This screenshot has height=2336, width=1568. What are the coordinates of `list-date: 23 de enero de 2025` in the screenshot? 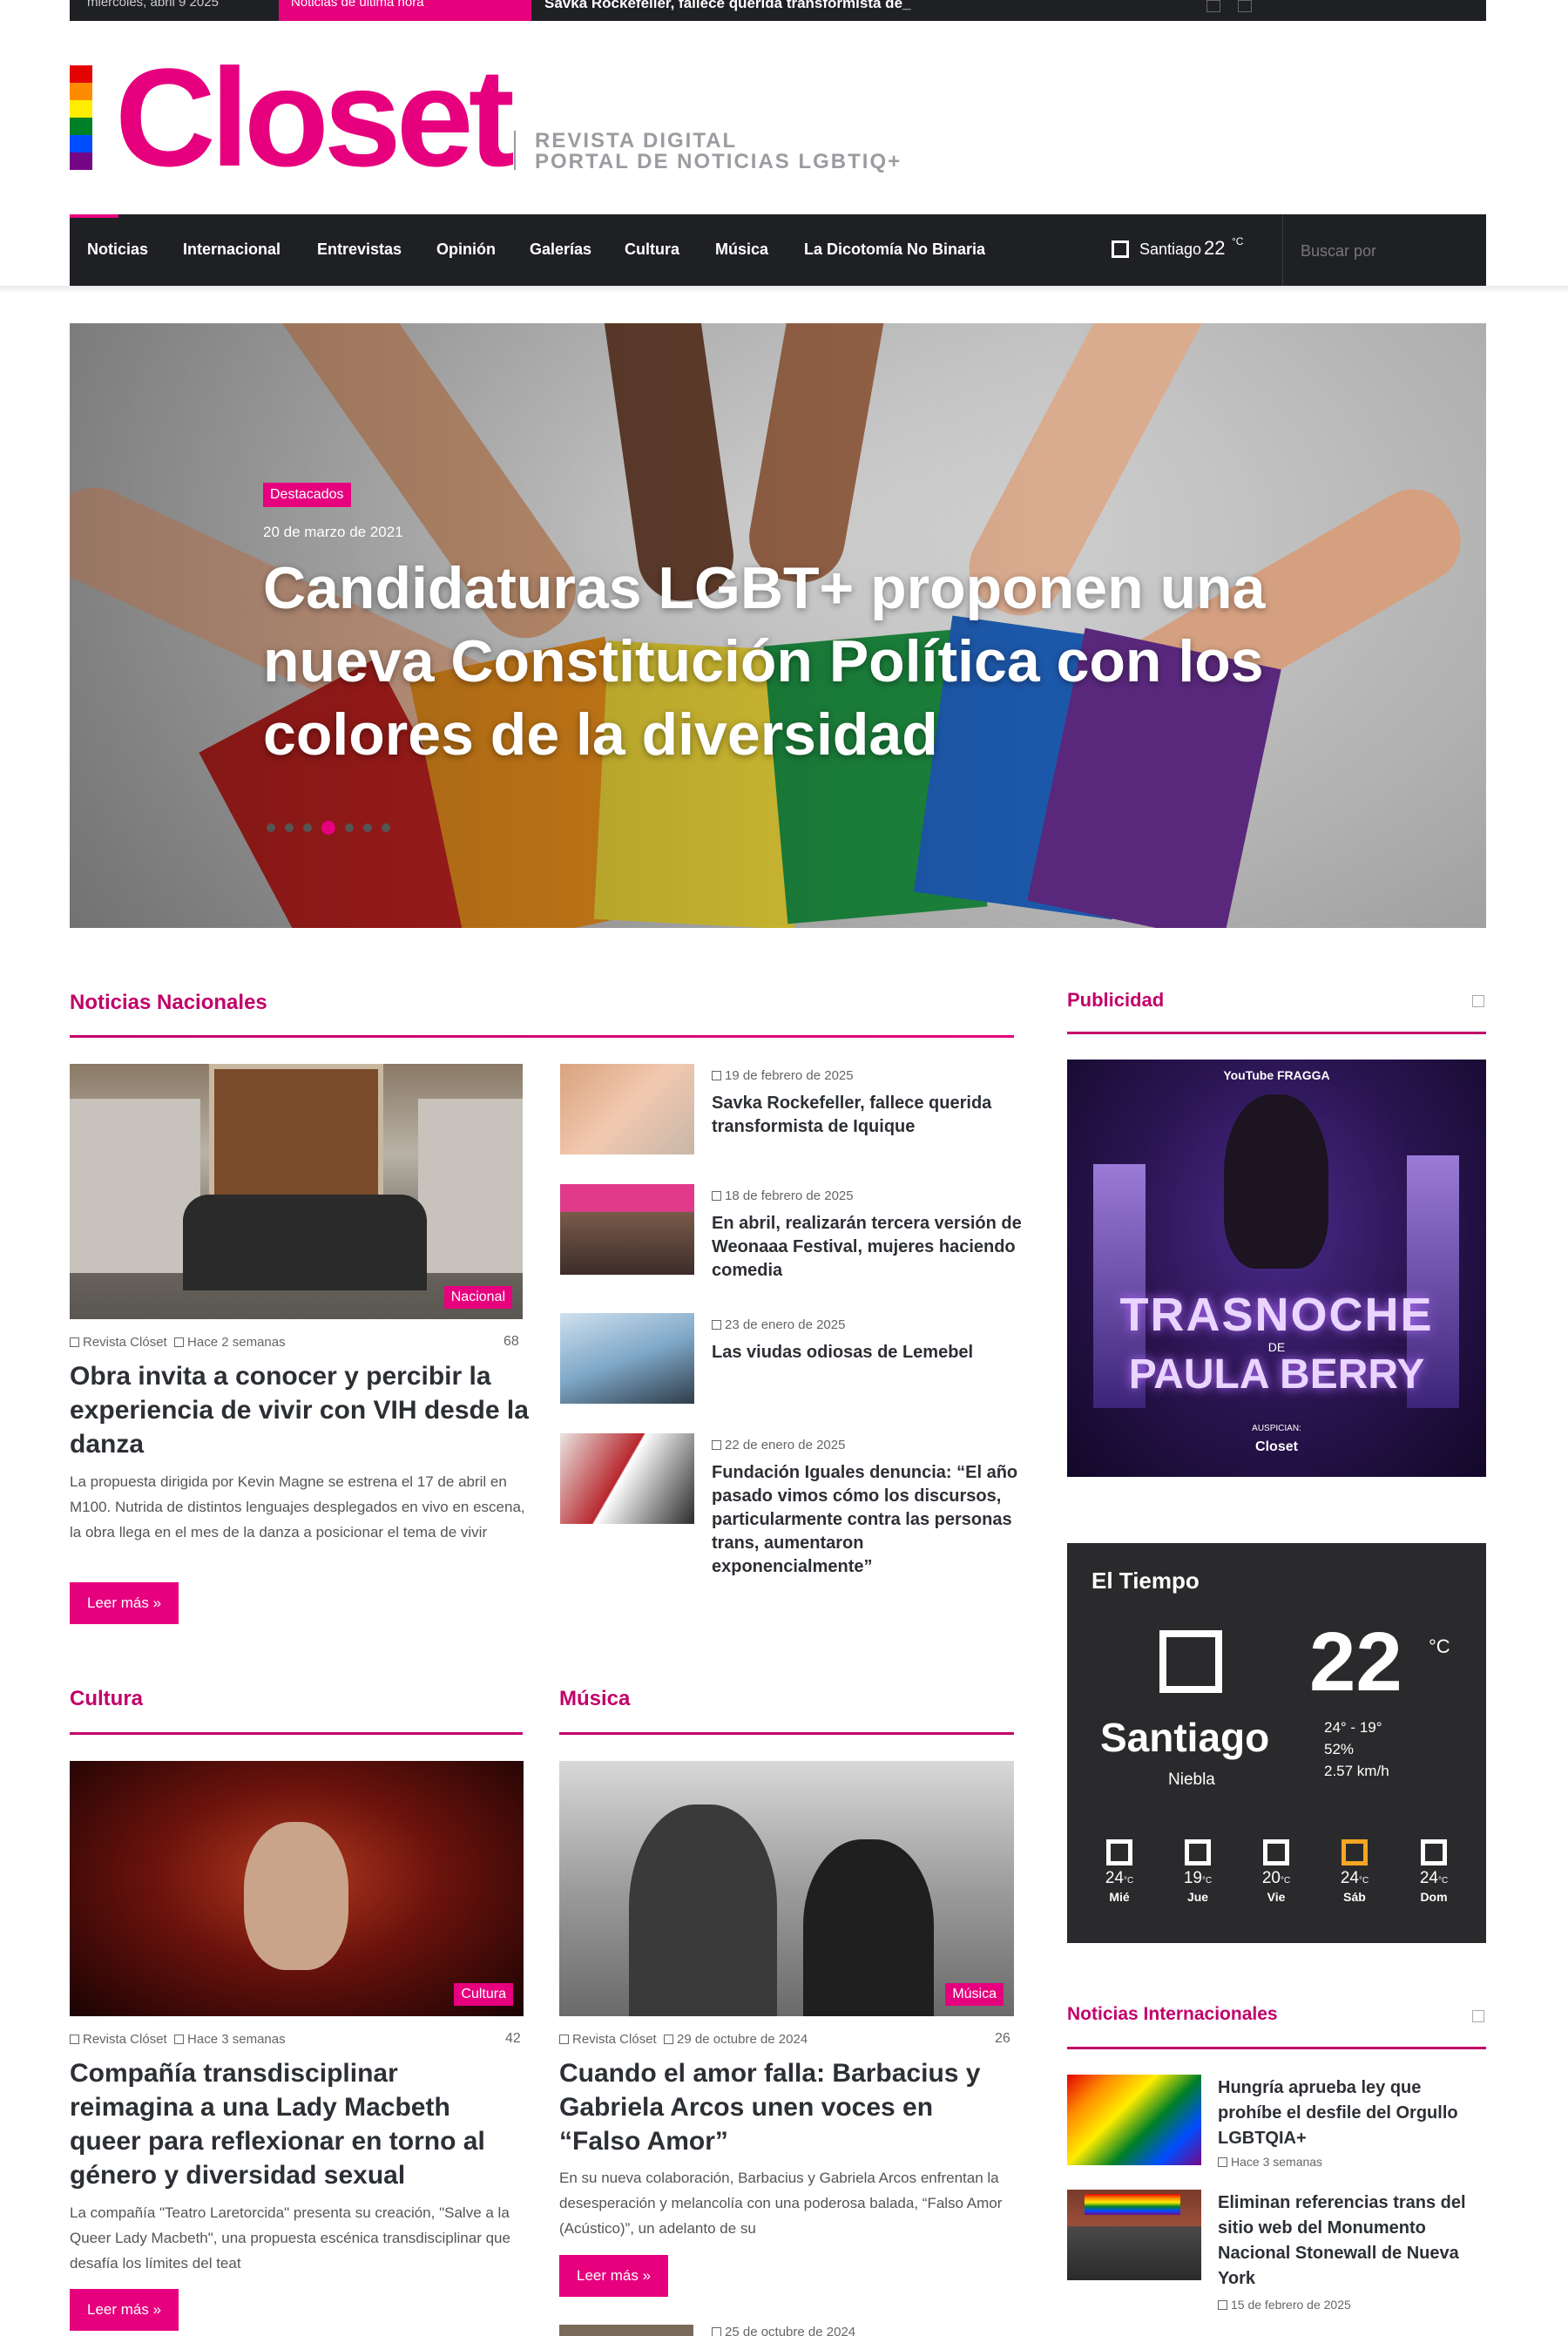 It's located at (778, 1324).